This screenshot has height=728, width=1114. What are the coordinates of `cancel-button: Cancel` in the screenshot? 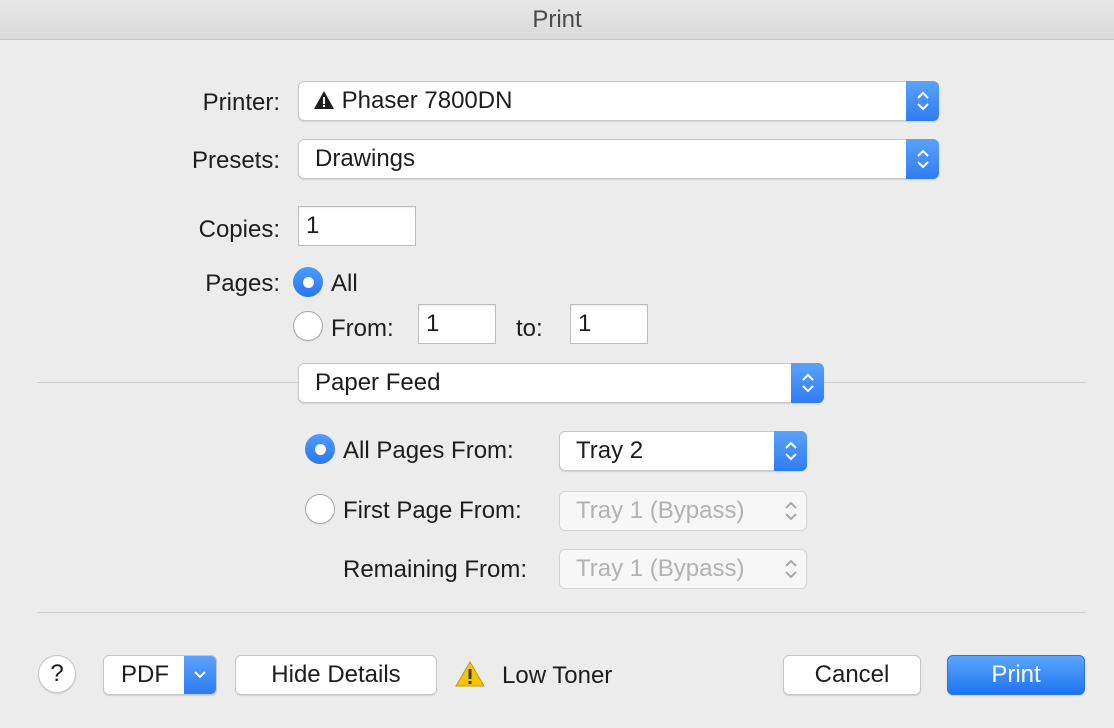 It's located at (852, 675).